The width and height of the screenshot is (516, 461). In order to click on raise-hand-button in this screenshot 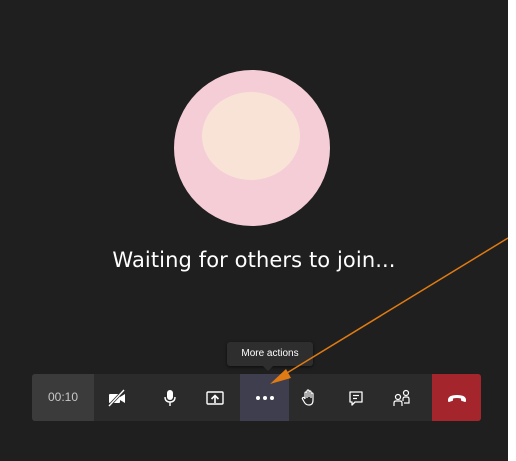, I will do `click(309, 397)`.